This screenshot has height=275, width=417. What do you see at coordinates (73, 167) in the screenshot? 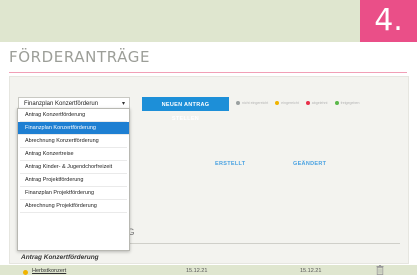
I see `dropdown-option: Antrag Kinder- & Jugendchorfreizeit` at bounding box center [73, 167].